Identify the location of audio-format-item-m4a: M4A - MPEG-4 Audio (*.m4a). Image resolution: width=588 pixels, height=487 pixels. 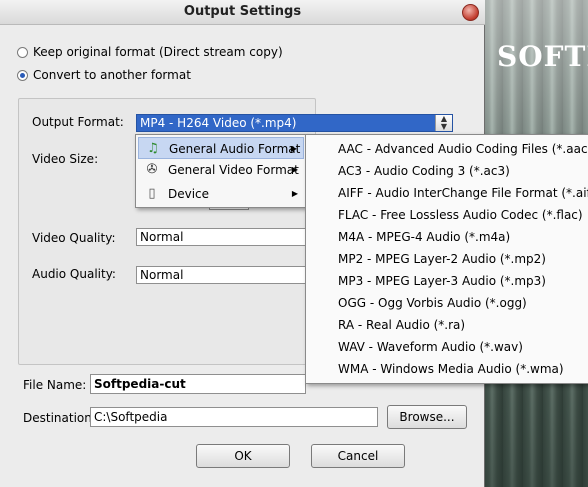
(424, 237).